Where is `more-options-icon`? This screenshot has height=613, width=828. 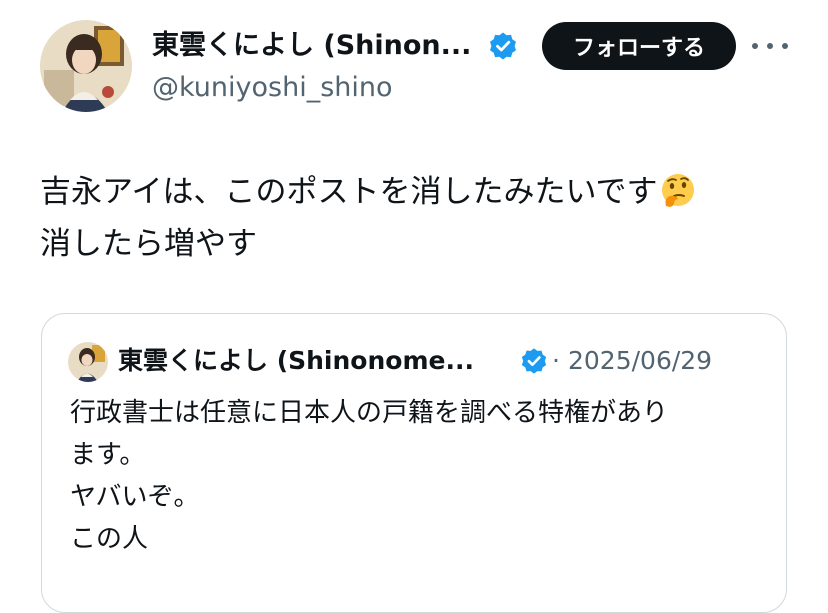 more-options-icon is located at coordinates (770, 46).